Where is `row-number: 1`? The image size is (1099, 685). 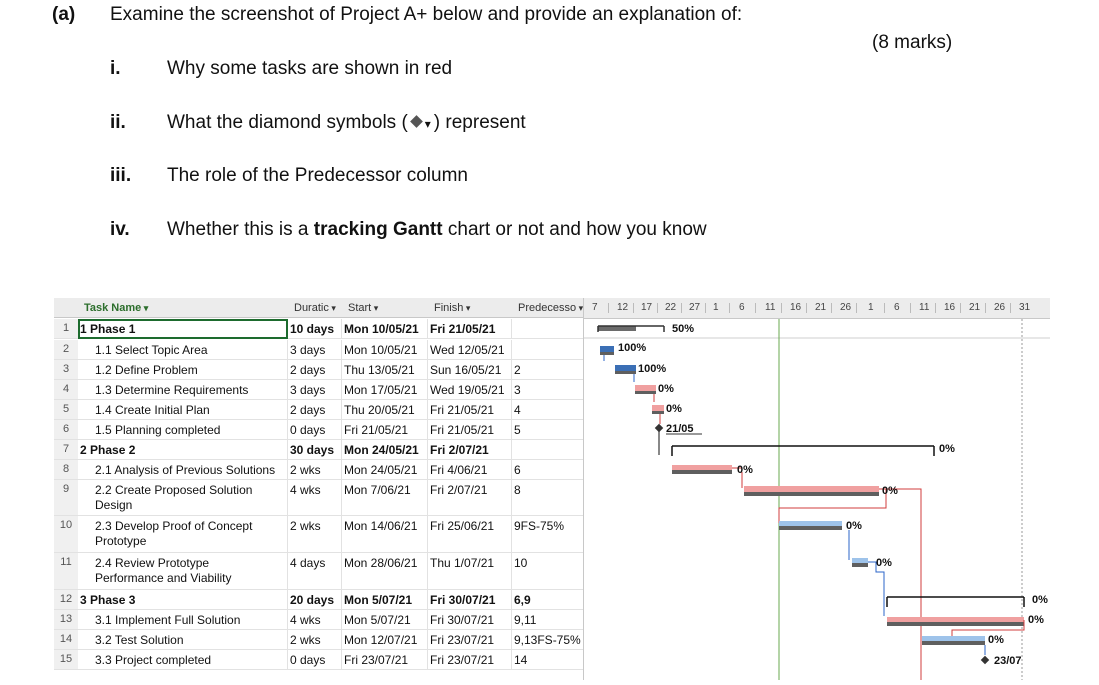 row-number: 1 is located at coordinates (66, 329).